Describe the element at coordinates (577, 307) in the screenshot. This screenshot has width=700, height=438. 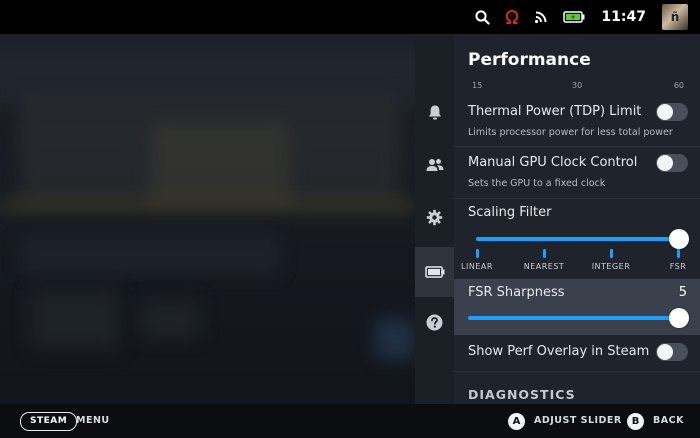
I see `fsr-sharpness-row: FSR Sharpness 5` at that location.